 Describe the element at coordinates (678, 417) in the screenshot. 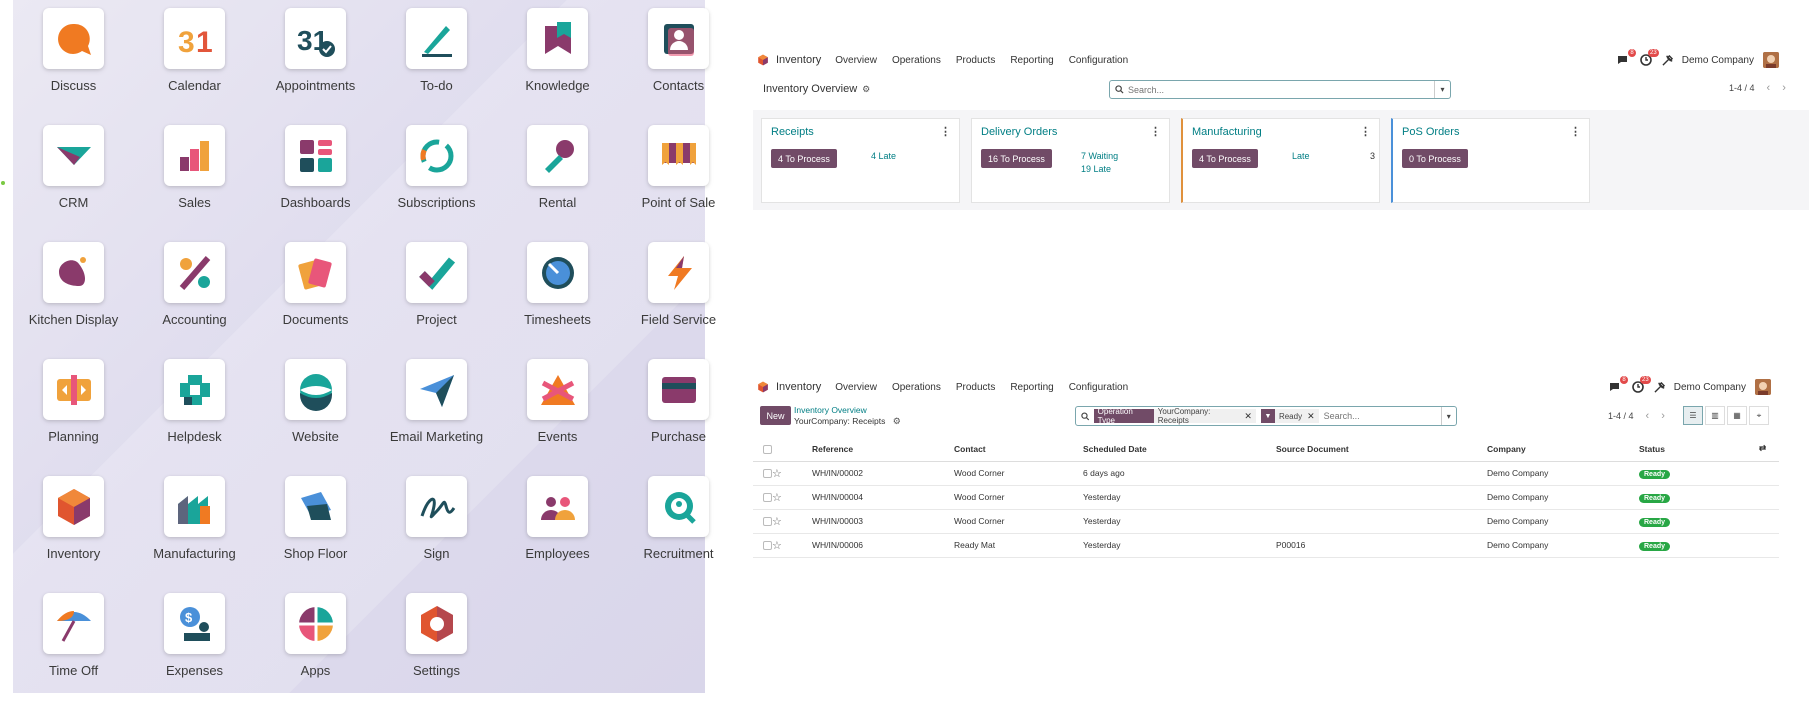

I see `app-tile-purchase: Purchase` at that location.